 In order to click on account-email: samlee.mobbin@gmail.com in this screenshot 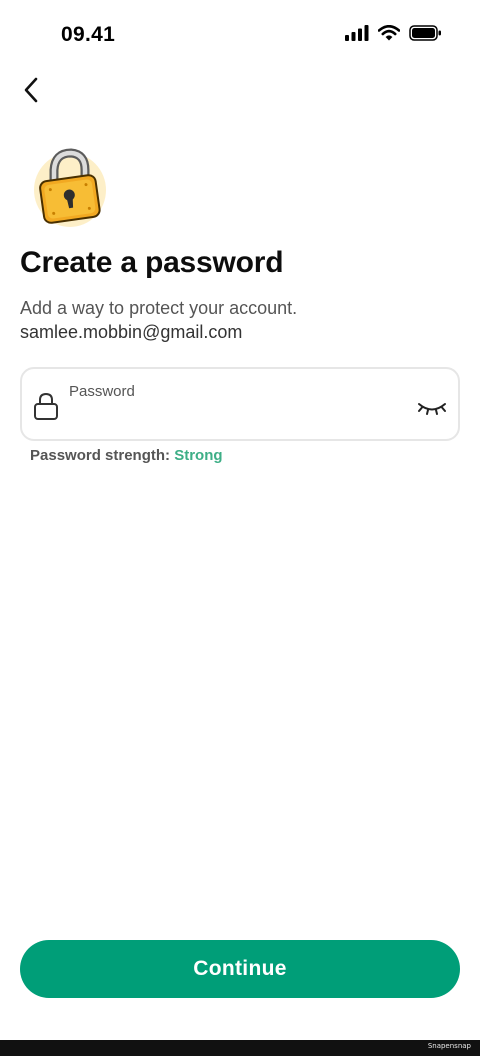, I will do `click(131, 332)`.